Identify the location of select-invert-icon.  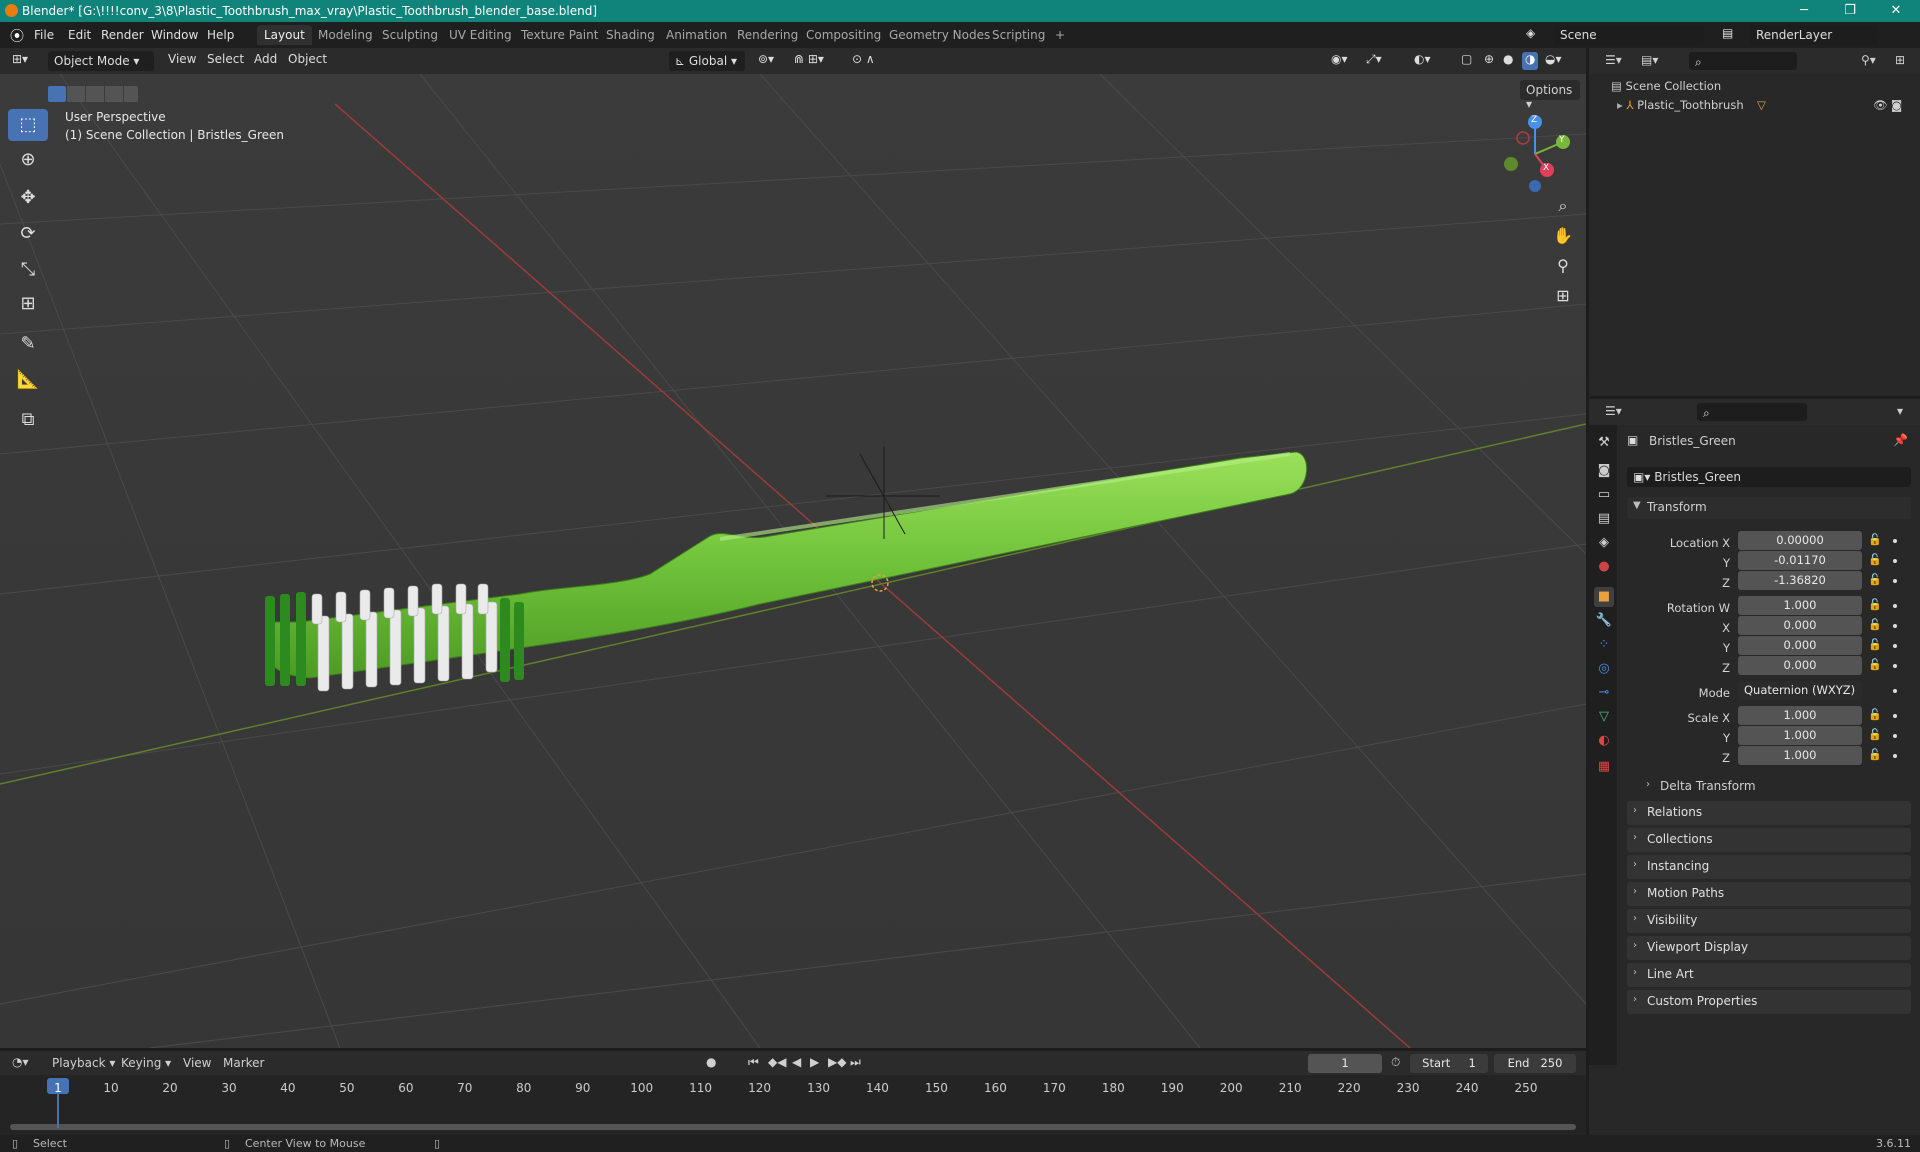
(114, 94).